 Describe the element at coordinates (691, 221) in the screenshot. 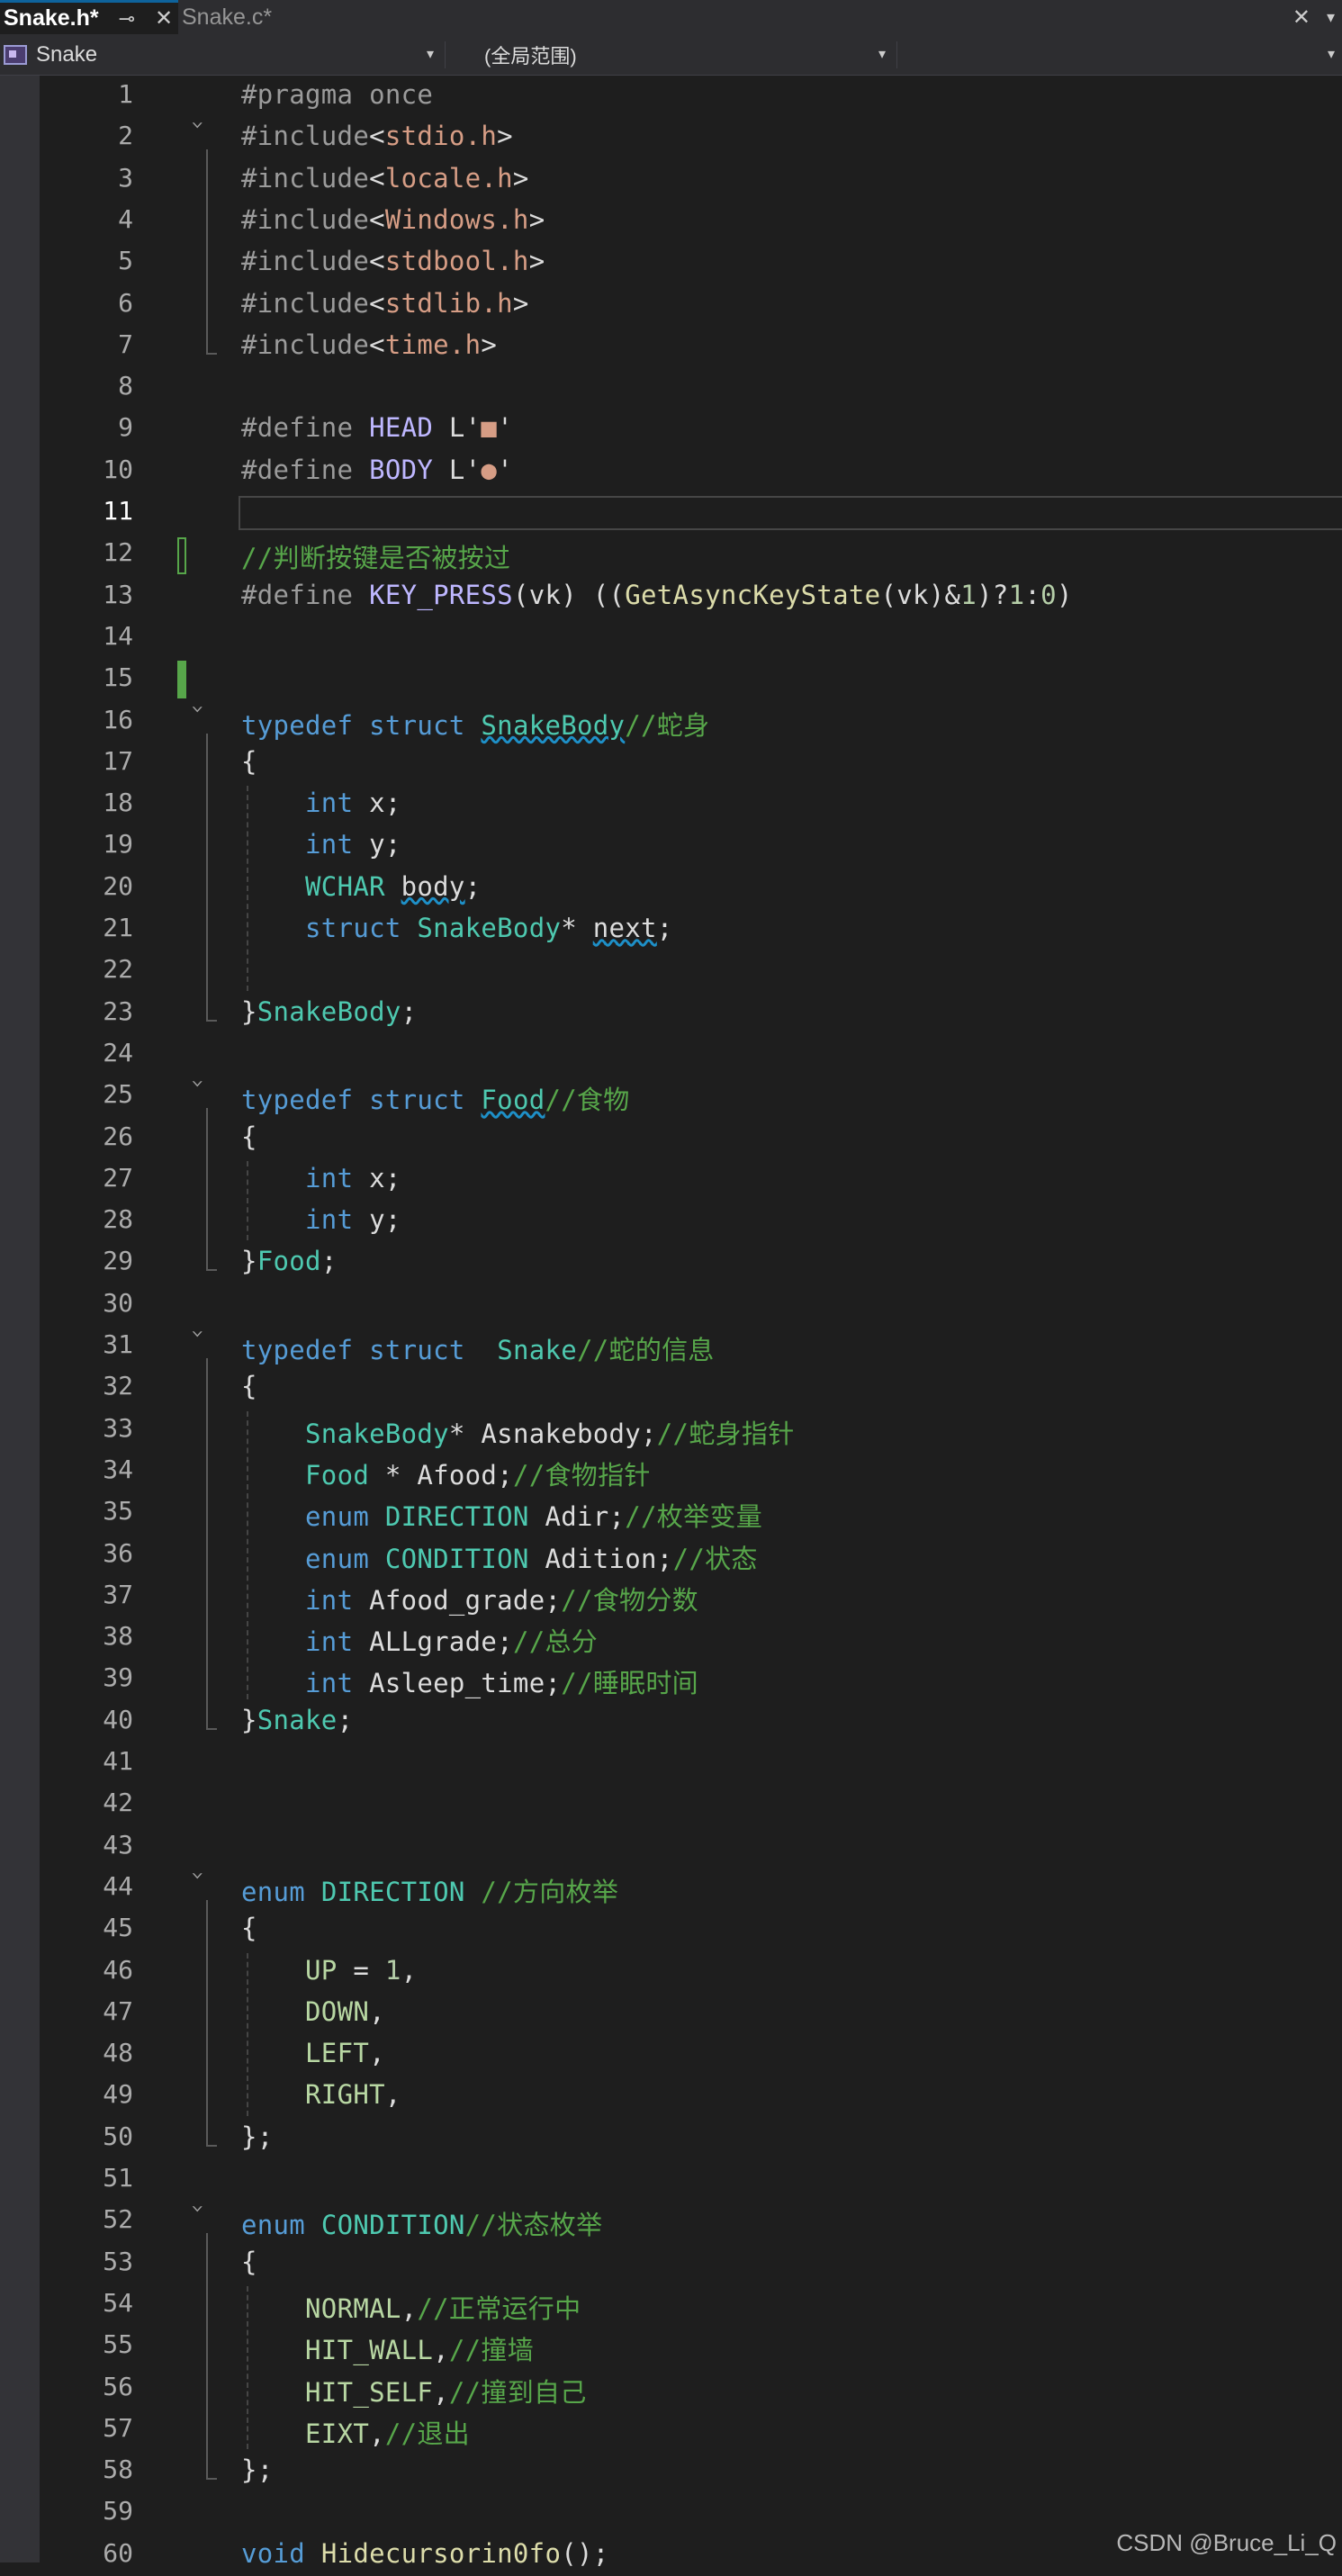

I see `code-line: 4 #include<Windows.h>` at that location.